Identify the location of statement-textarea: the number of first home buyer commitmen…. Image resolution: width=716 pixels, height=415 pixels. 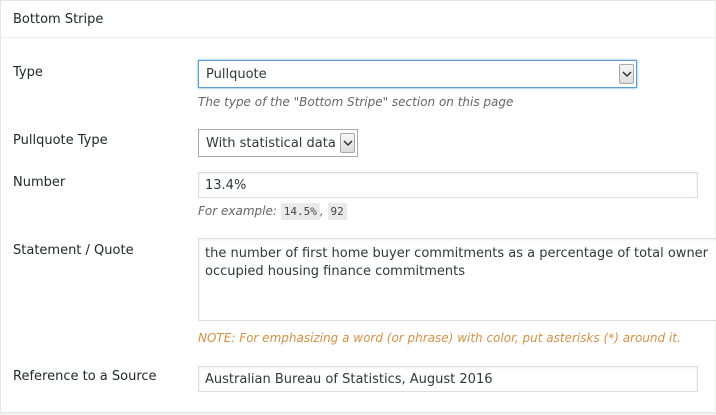
(457, 279).